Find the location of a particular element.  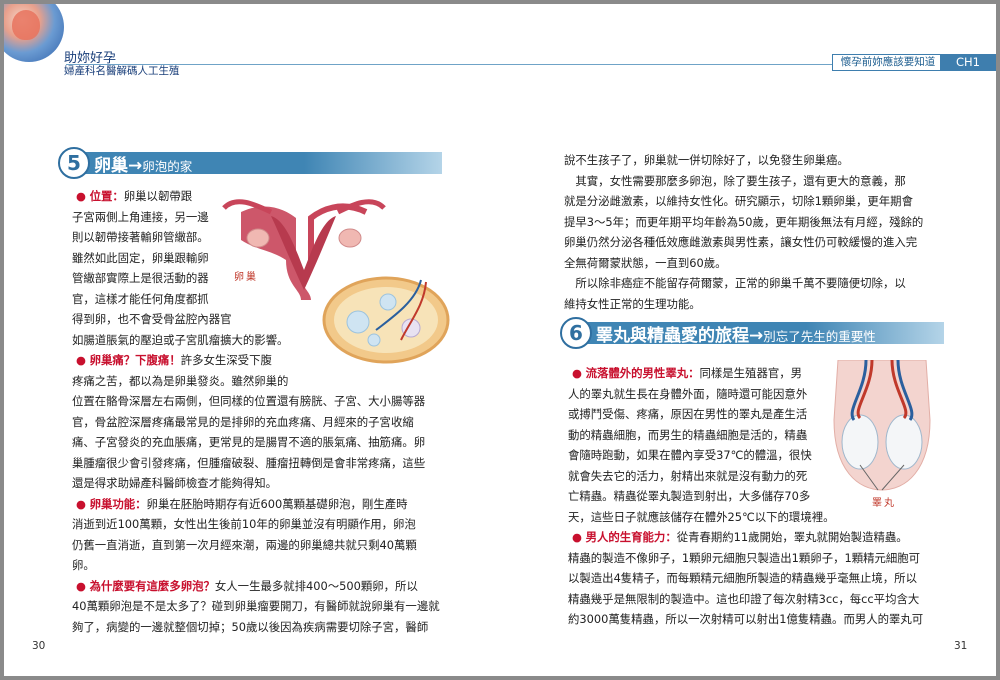

text-line: 亡精蟲。精蟲從睪丸製造到射出，大多儲存70多 is located at coordinates (689, 496).